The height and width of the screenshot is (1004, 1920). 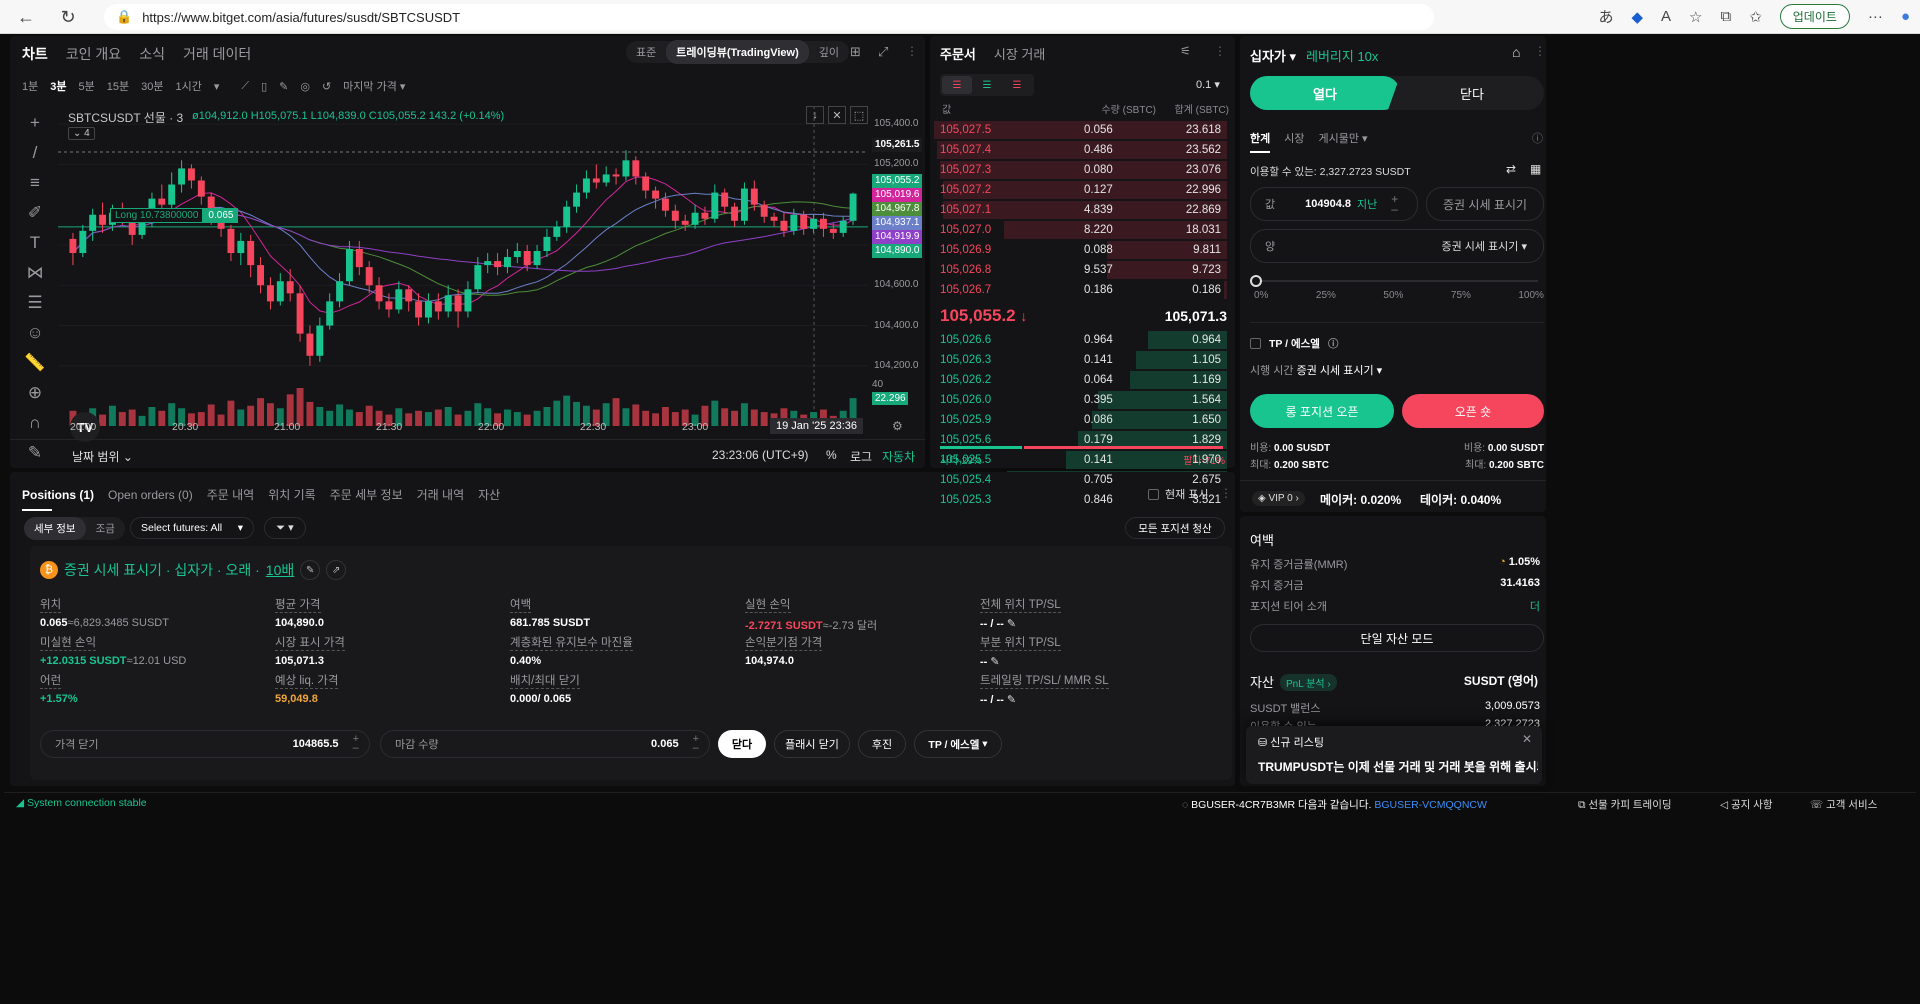 I want to click on slider-handle, so click(x=1256, y=281).